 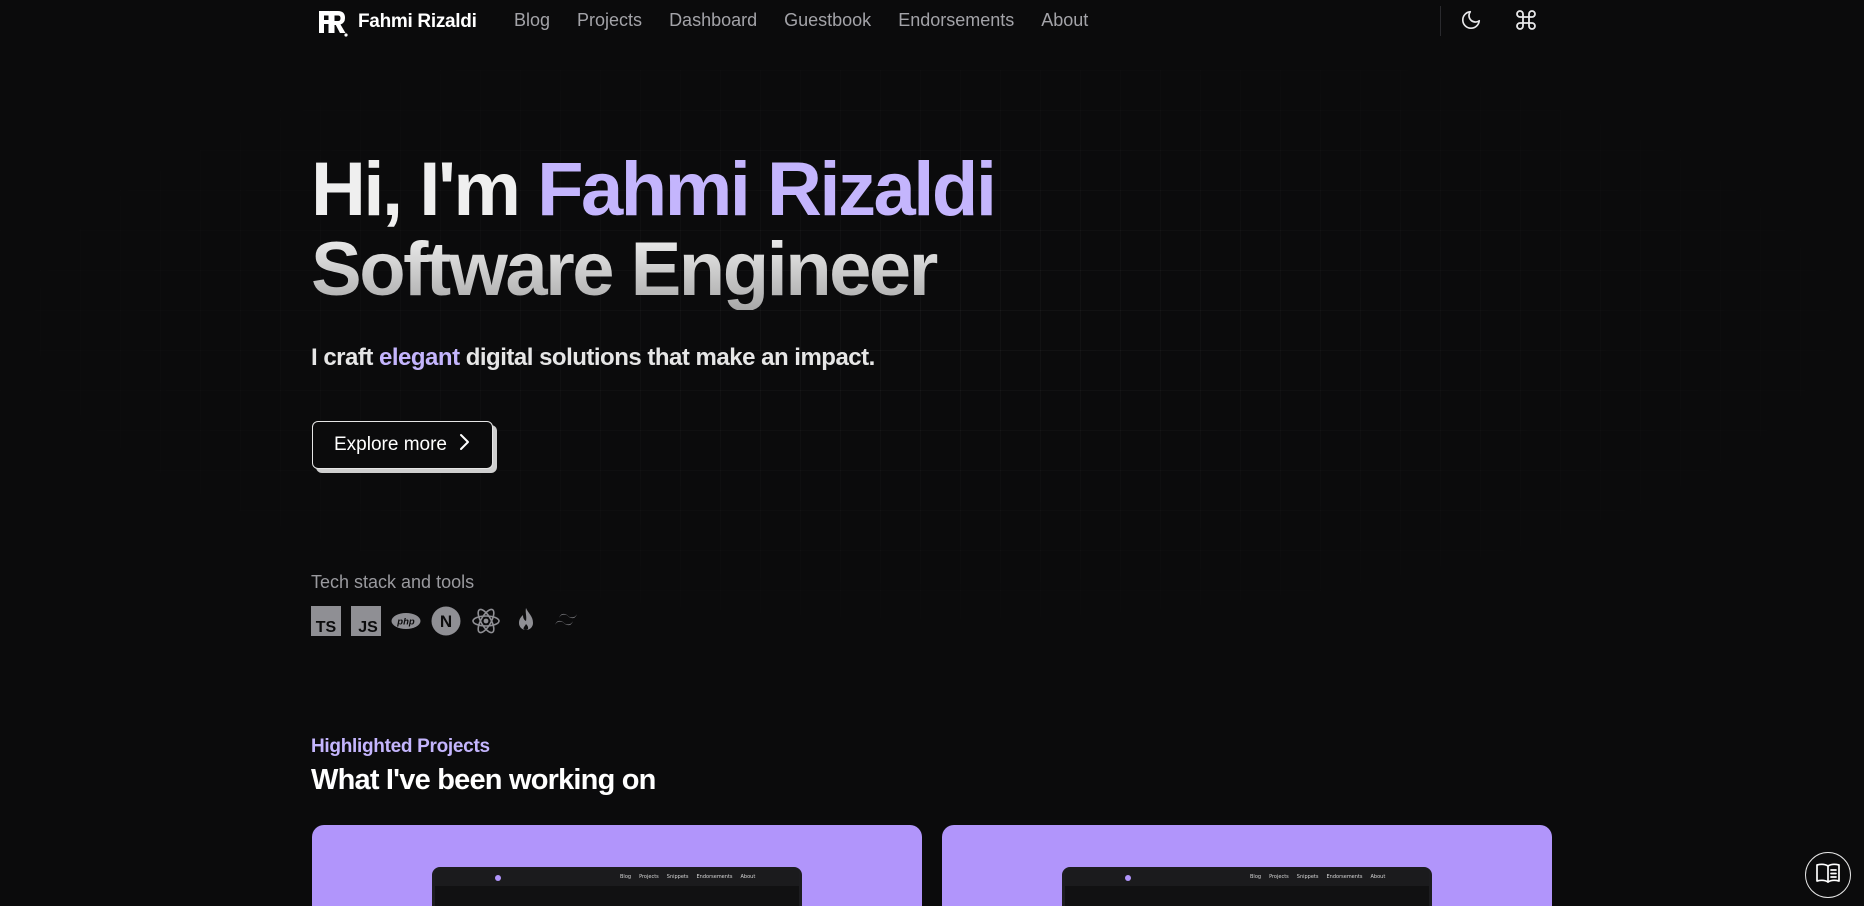 What do you see at coordinates (464, 445) in the screenshot?
I see `chevron-right-icon` at bounding box center [464, 445].